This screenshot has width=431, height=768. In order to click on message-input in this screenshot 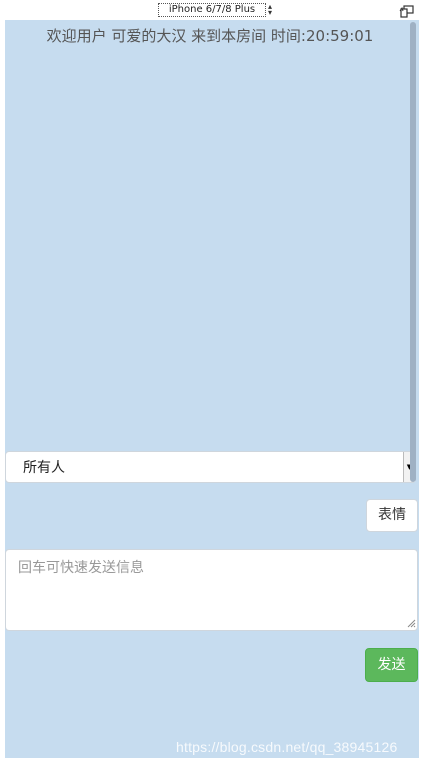, I will do `click(211, 590)`.